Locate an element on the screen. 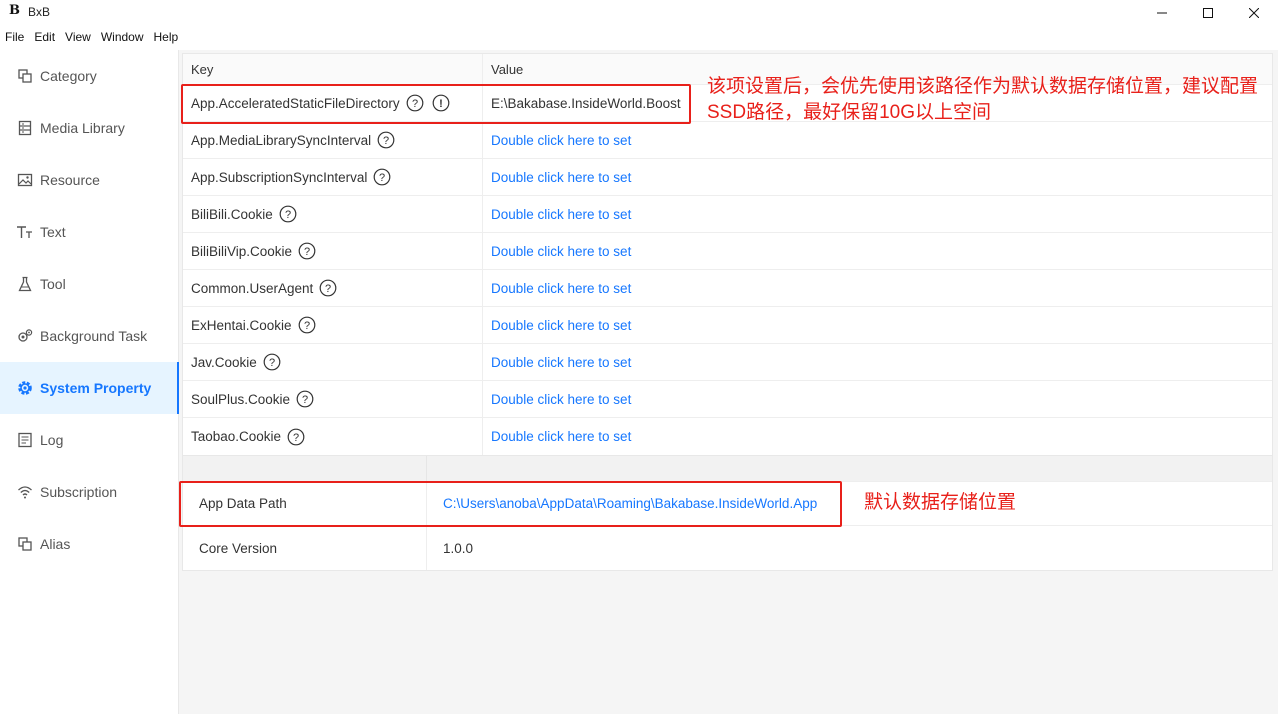 The width and height of the screenshot is (1278, 714). title-bar: B BxB is located at coordinates (639, 13).